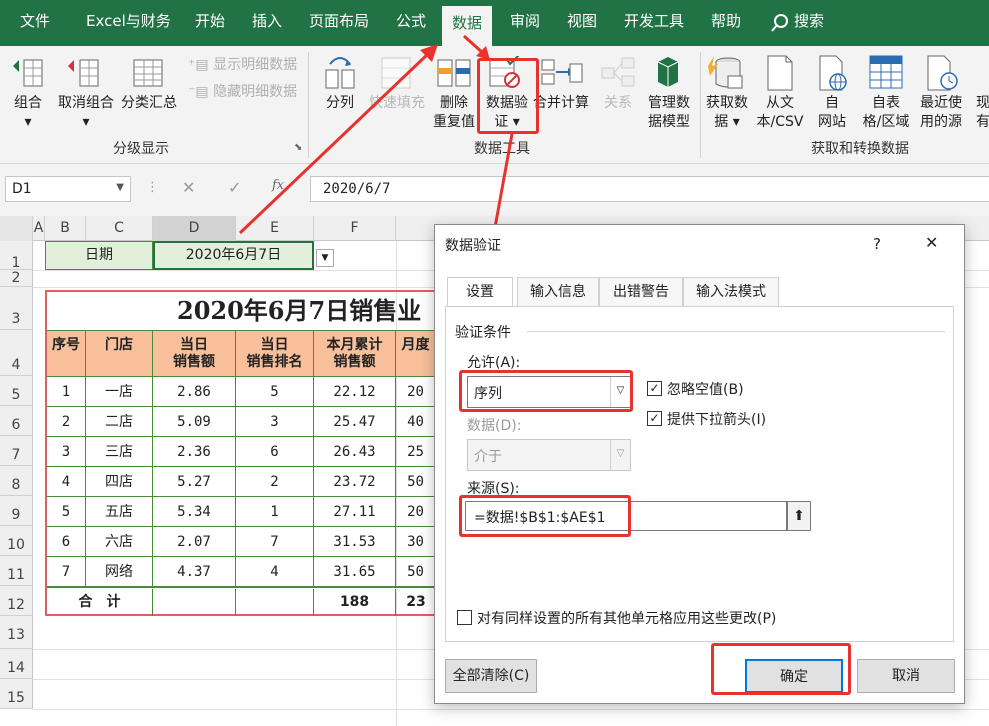  Describe the element at coordinates (16, 601) in the screenshot. I see `row-header: 12` at that location.